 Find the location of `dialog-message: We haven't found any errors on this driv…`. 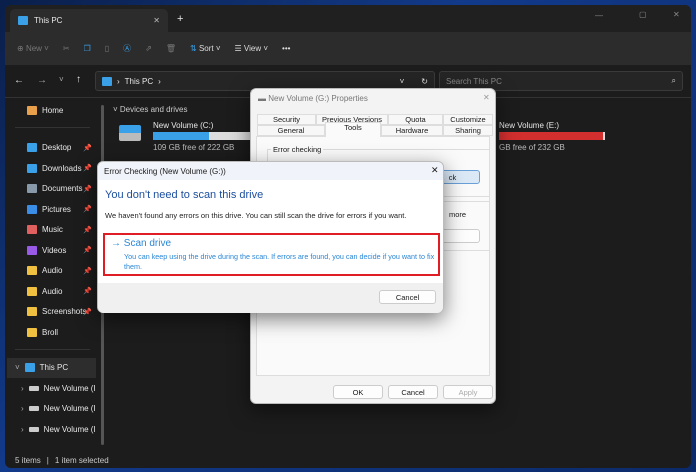

dialog-message: We haven't found any errors on this driv… is located at coordinates (256, 215).